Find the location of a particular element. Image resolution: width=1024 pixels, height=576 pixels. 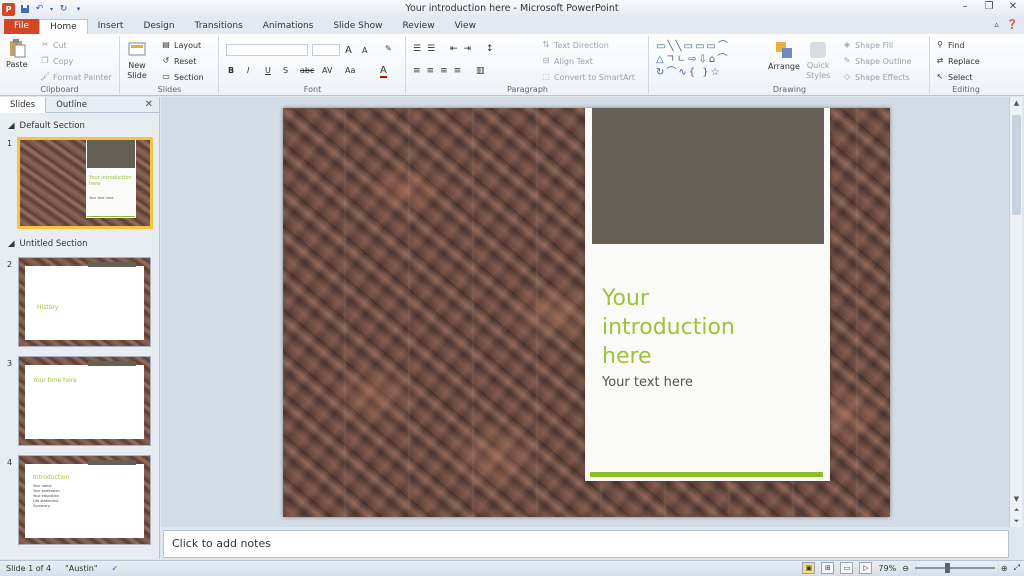

tab-file: File is located at coordinates (22, 26).